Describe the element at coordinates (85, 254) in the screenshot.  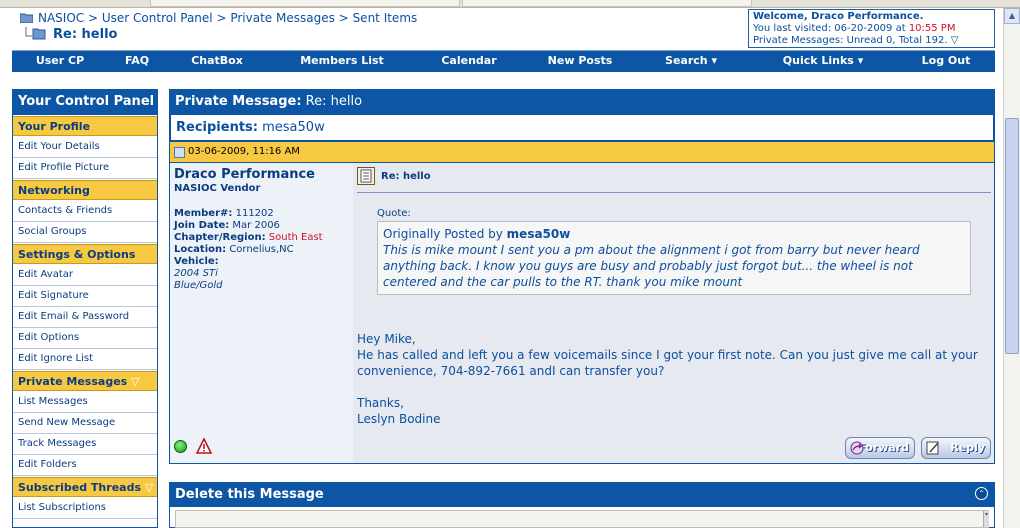
I see `sidebar-head-settings: Settings & Options` at that location.